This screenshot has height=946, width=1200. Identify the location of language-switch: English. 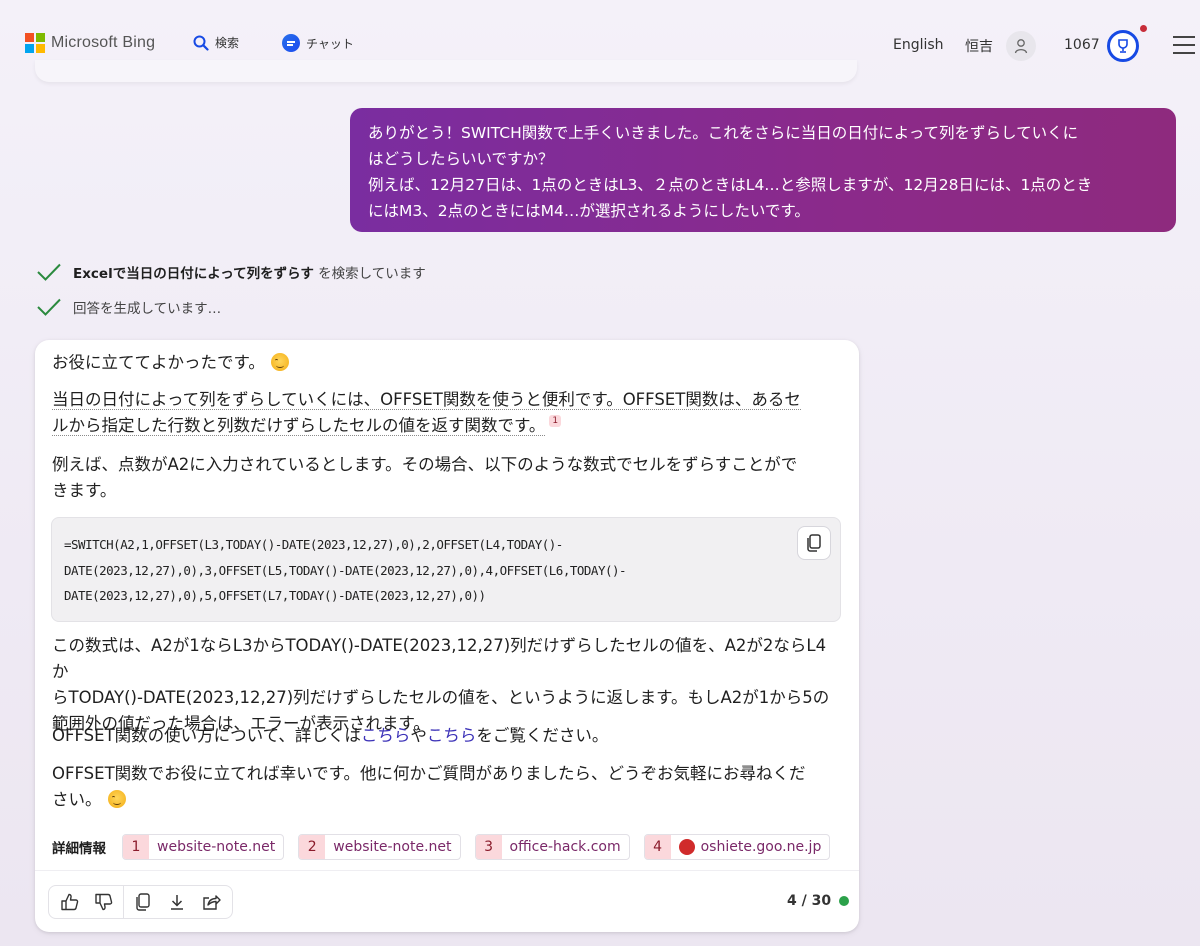
(918, 45).